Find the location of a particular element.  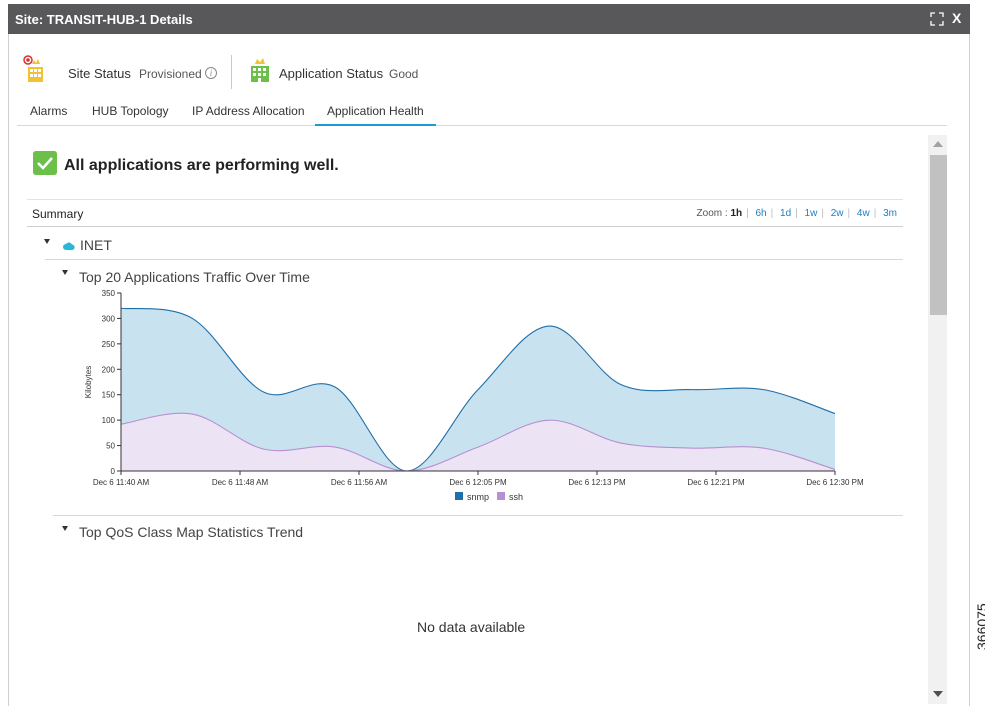

y-tick-label: 350 is located at coordinates (109, 293).